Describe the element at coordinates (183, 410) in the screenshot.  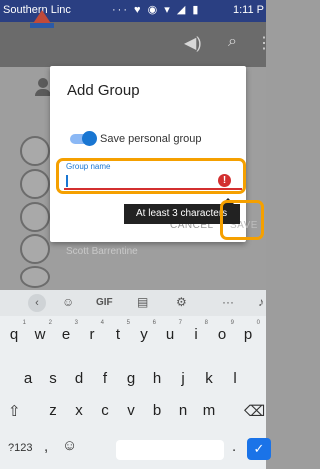
I see `key-n: n` at that location.